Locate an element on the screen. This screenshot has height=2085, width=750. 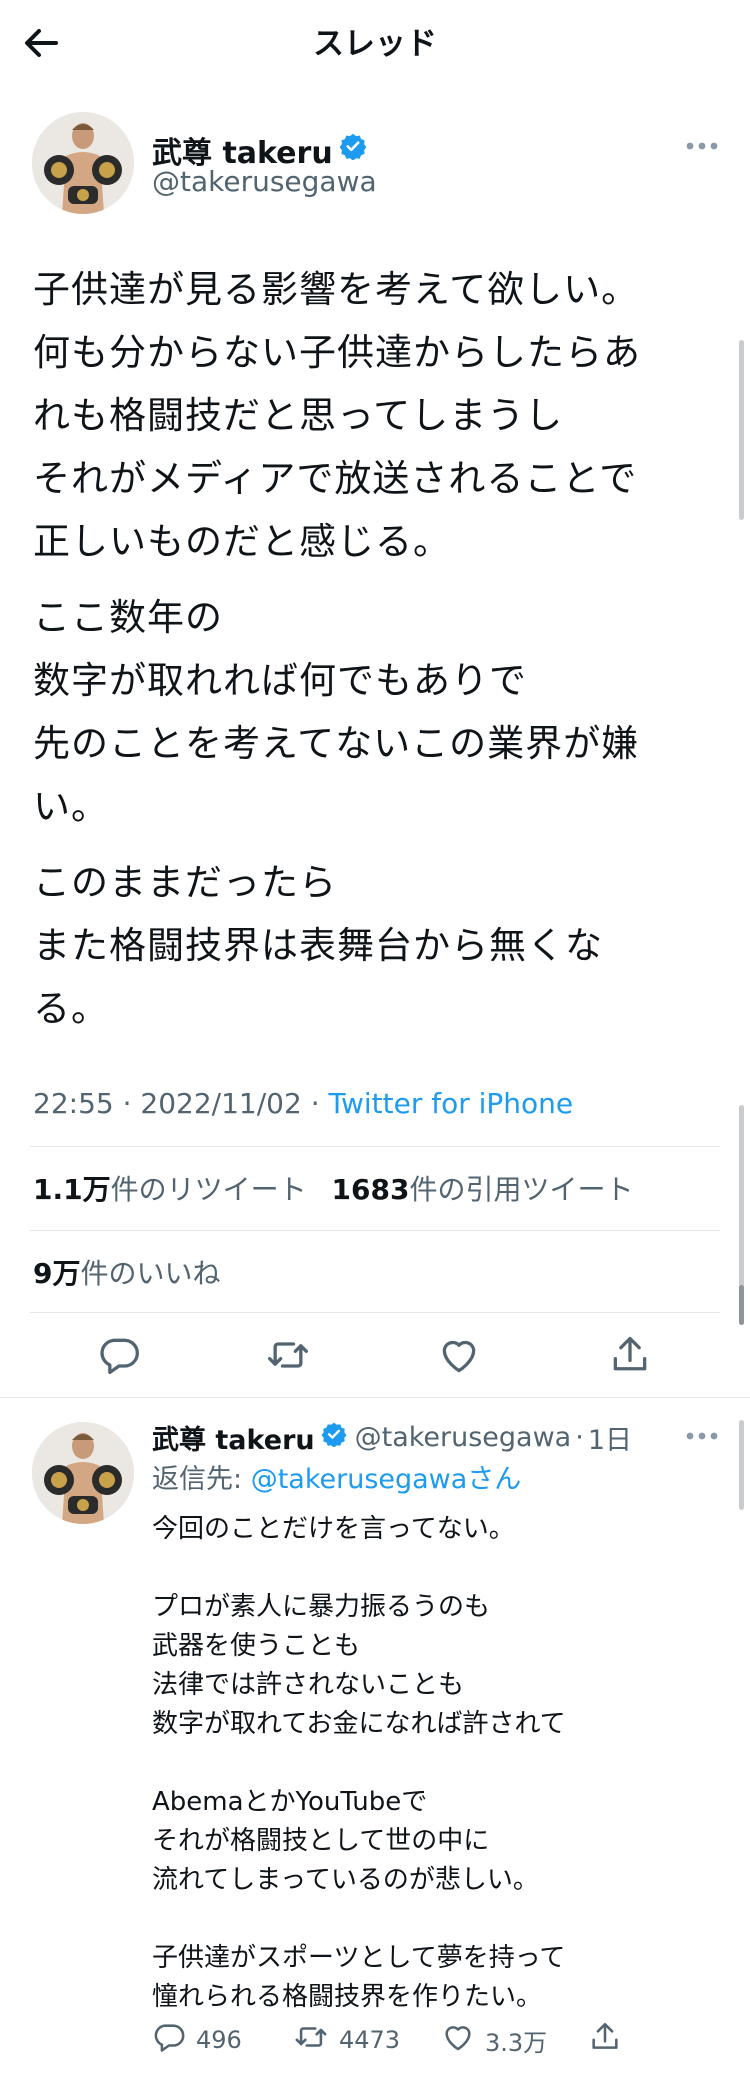
quotes-label: 件の引用ツイート is located at coordinates (521, 1189).